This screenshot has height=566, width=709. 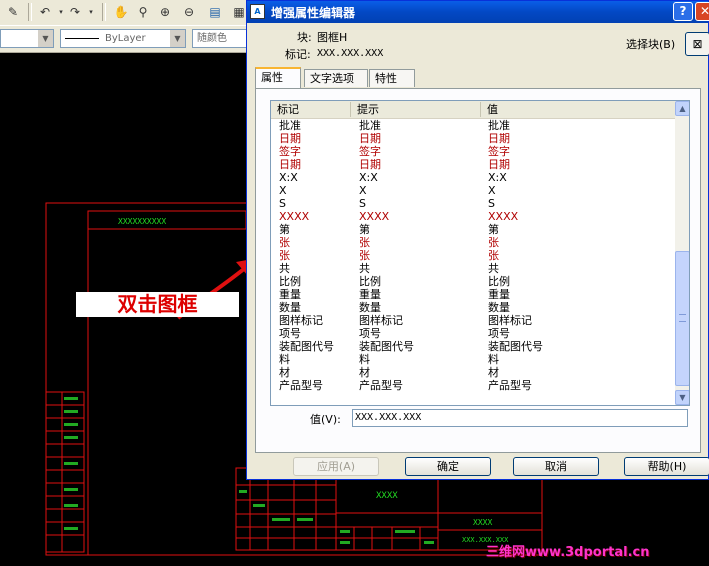 What do you see at coordinates (370, 333) in the screenshot?
I see `attribute-prompt-cell: 项号` at bounding box center [370, 333].